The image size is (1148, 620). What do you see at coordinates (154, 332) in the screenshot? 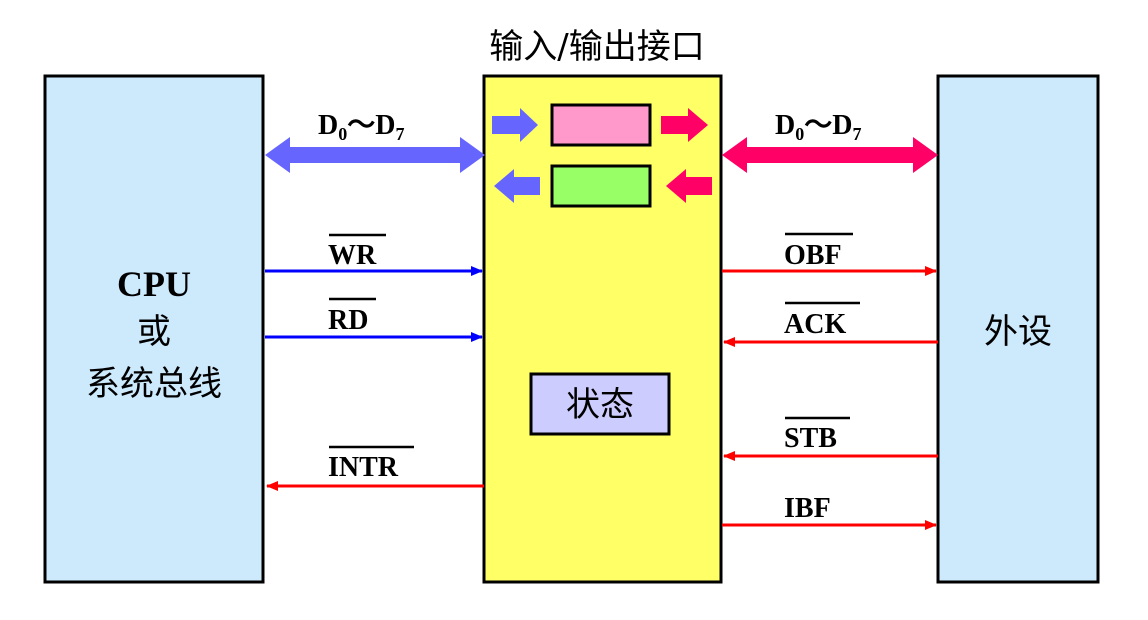
I see `cpu-or-label: 或` at bounding box center [154, 332].